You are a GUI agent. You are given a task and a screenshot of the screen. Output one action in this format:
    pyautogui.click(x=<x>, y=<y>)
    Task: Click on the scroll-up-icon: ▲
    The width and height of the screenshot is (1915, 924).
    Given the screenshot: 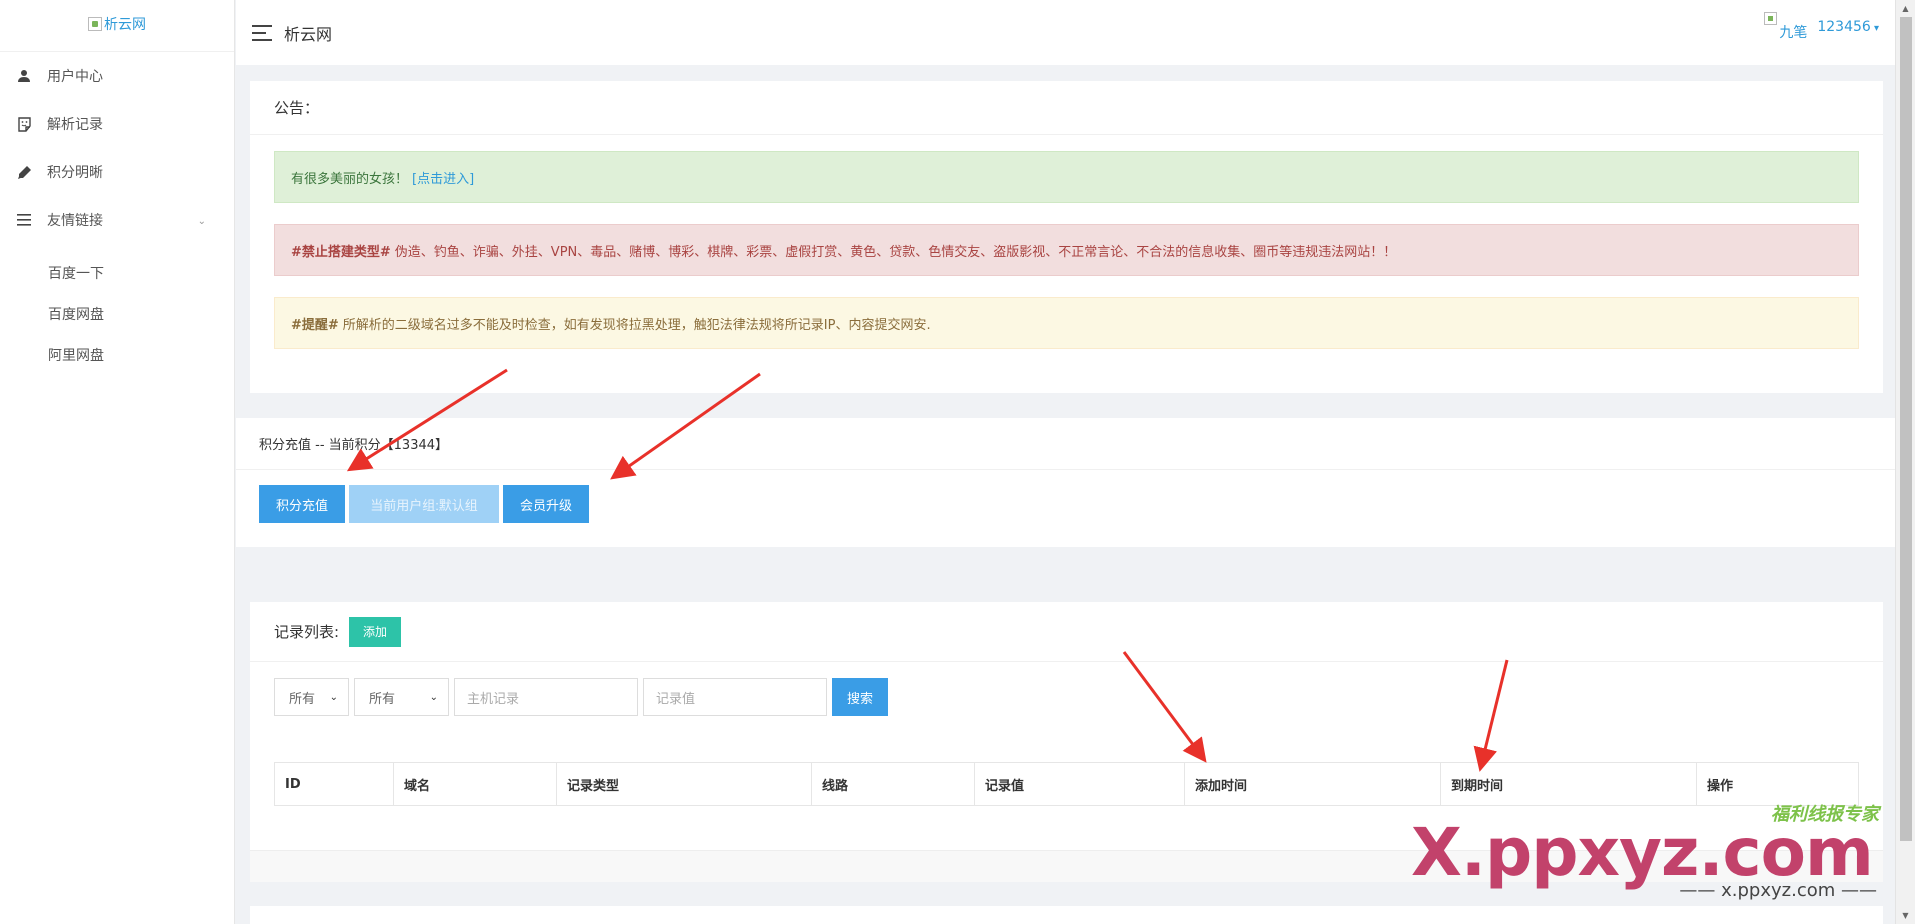 What is the action you would take?
    pyautogui.click(x=1905, y=8)
    